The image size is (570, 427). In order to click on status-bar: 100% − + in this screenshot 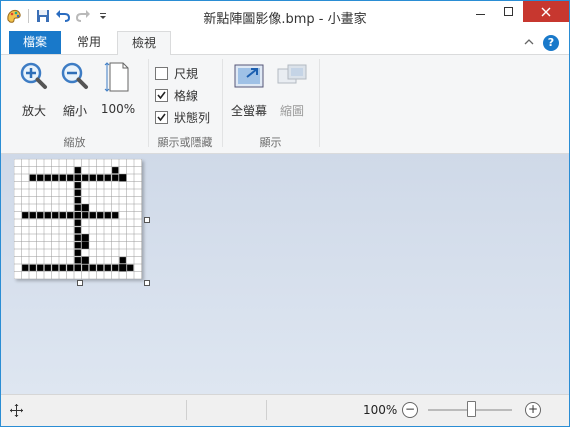, I will do `click(285, 410)`.